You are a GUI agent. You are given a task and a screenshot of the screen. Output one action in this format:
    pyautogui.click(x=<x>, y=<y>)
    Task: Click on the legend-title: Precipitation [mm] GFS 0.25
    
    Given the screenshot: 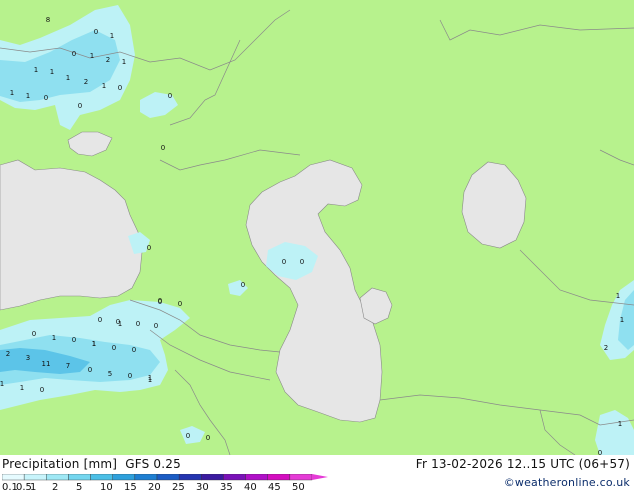 What is the action you would take?
    pyautogui.click(x=91, y=464)
    